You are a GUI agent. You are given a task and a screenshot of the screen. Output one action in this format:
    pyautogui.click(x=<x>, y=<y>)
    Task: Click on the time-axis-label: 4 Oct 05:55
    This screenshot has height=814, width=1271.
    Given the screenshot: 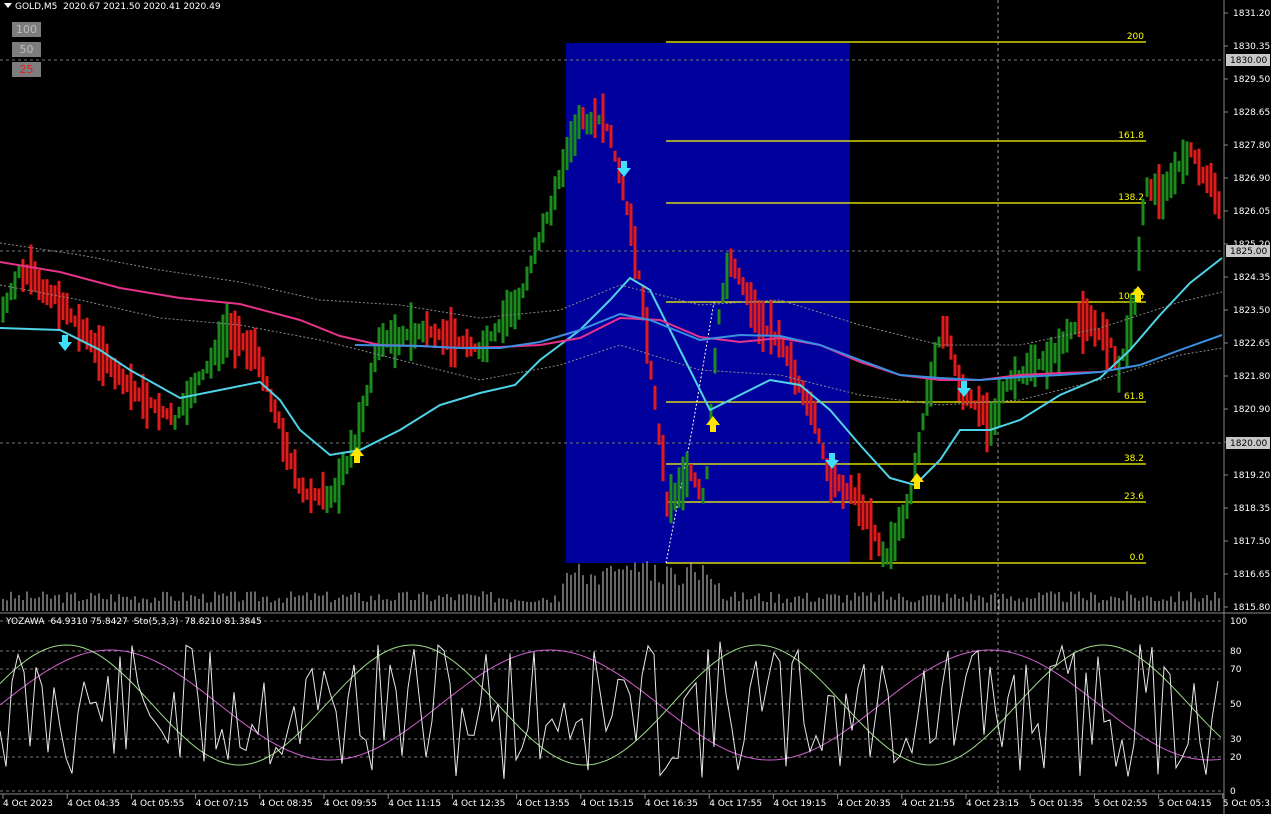 What is the action you would take?
    pyautogui.click(x=157, y=804)
    